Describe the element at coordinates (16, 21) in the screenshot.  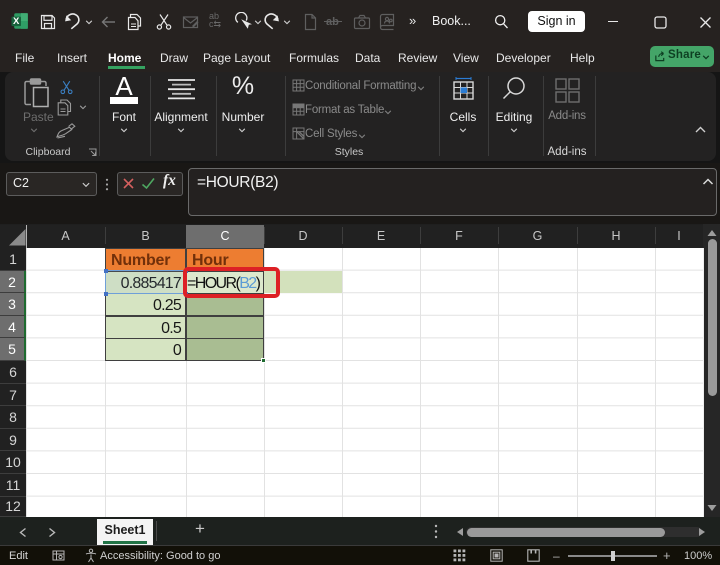
I see `svg-text: X` at that location.